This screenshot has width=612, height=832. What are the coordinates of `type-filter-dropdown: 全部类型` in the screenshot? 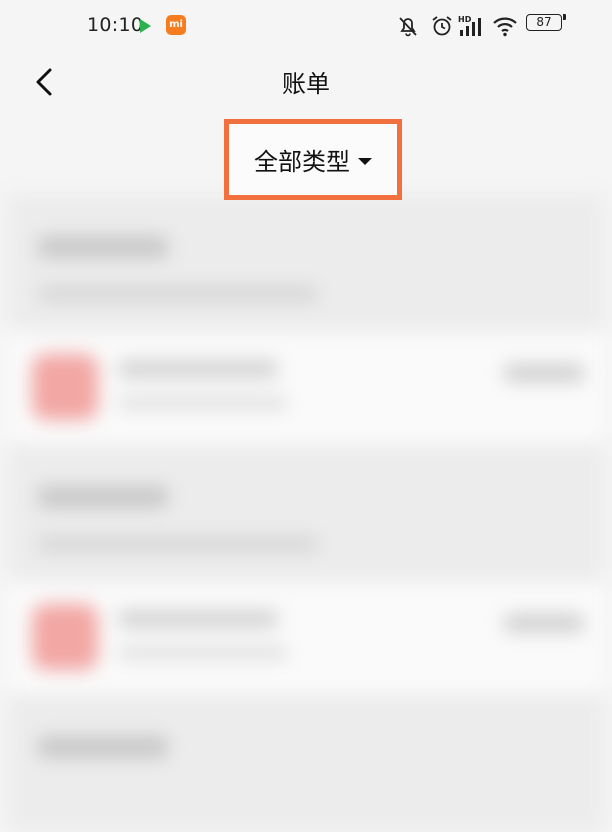 It's located at (313, 159).